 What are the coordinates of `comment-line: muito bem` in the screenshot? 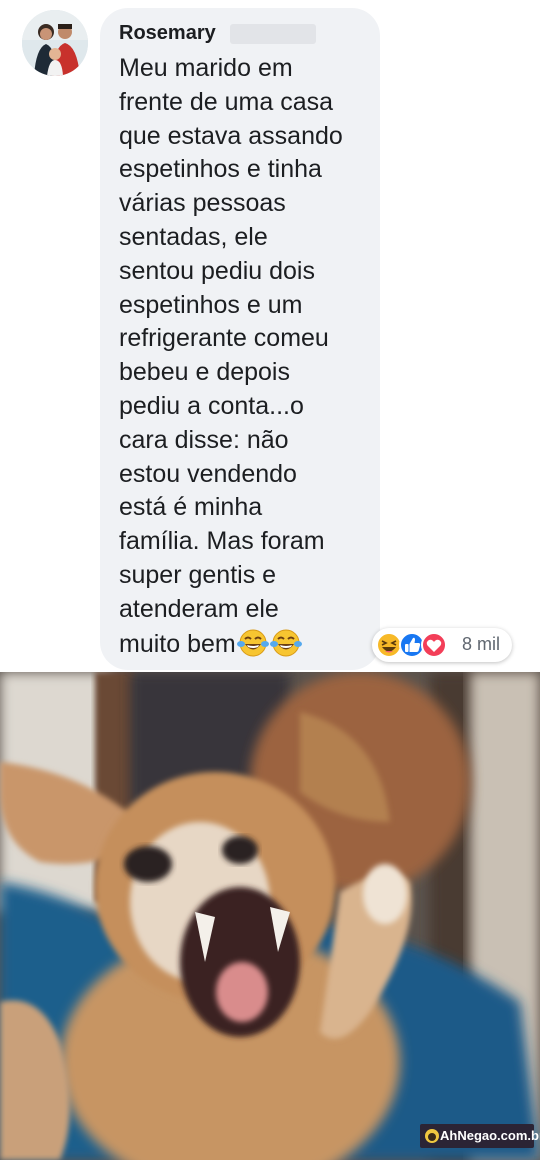 It's located at (177, 644).